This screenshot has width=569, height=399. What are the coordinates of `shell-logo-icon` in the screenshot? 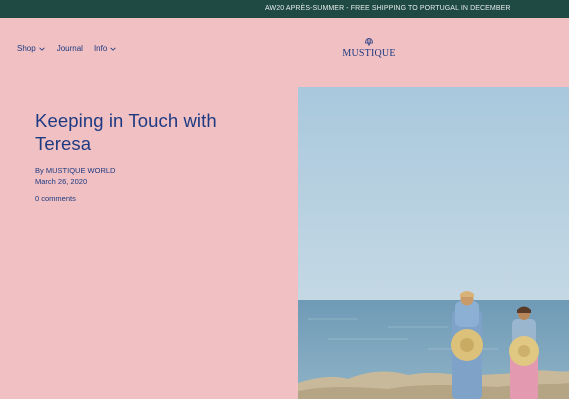 It's located at (369, 42).